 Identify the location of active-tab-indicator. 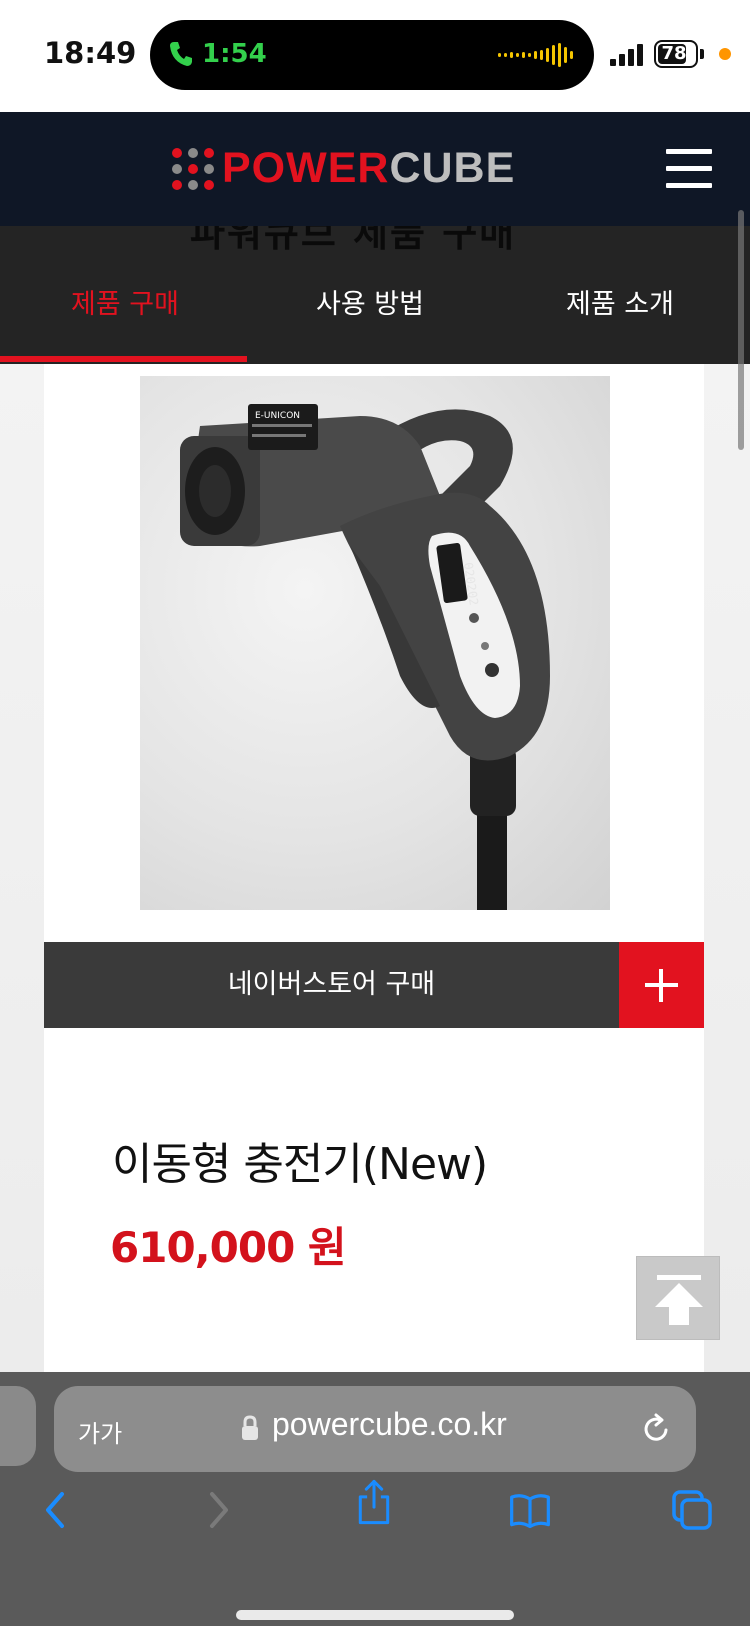
(123, 359).